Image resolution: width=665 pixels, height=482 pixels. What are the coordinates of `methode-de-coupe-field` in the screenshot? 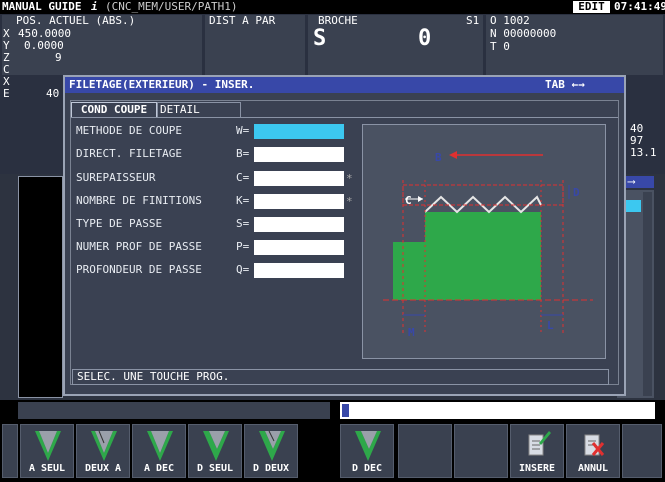 It's located at (299, 131).